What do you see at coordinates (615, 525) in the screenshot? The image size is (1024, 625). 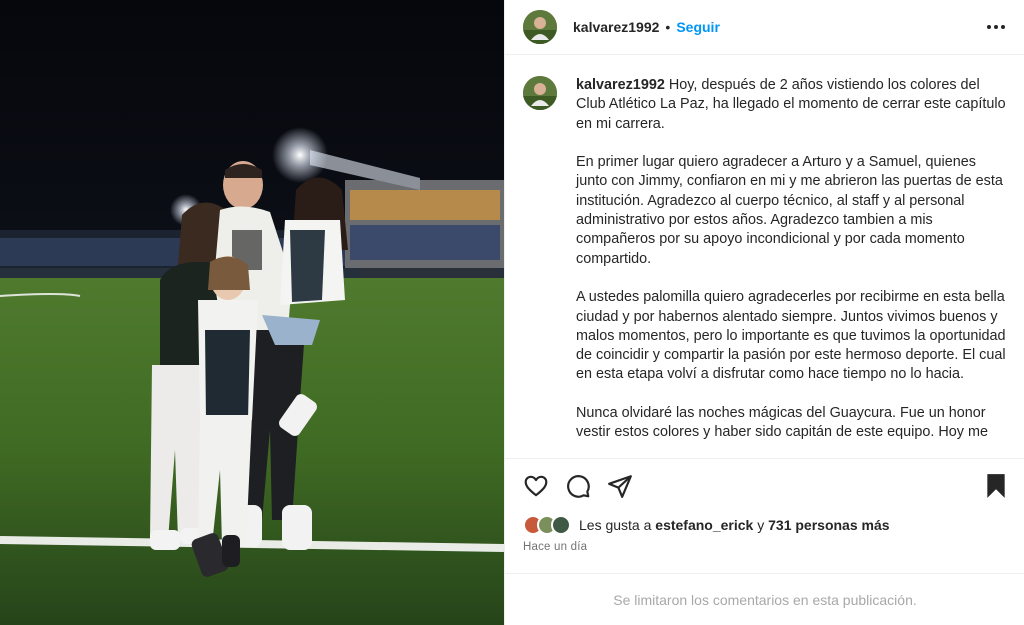 I see `likes-prefix: Les gusta a` at bounding box center [615, 525].